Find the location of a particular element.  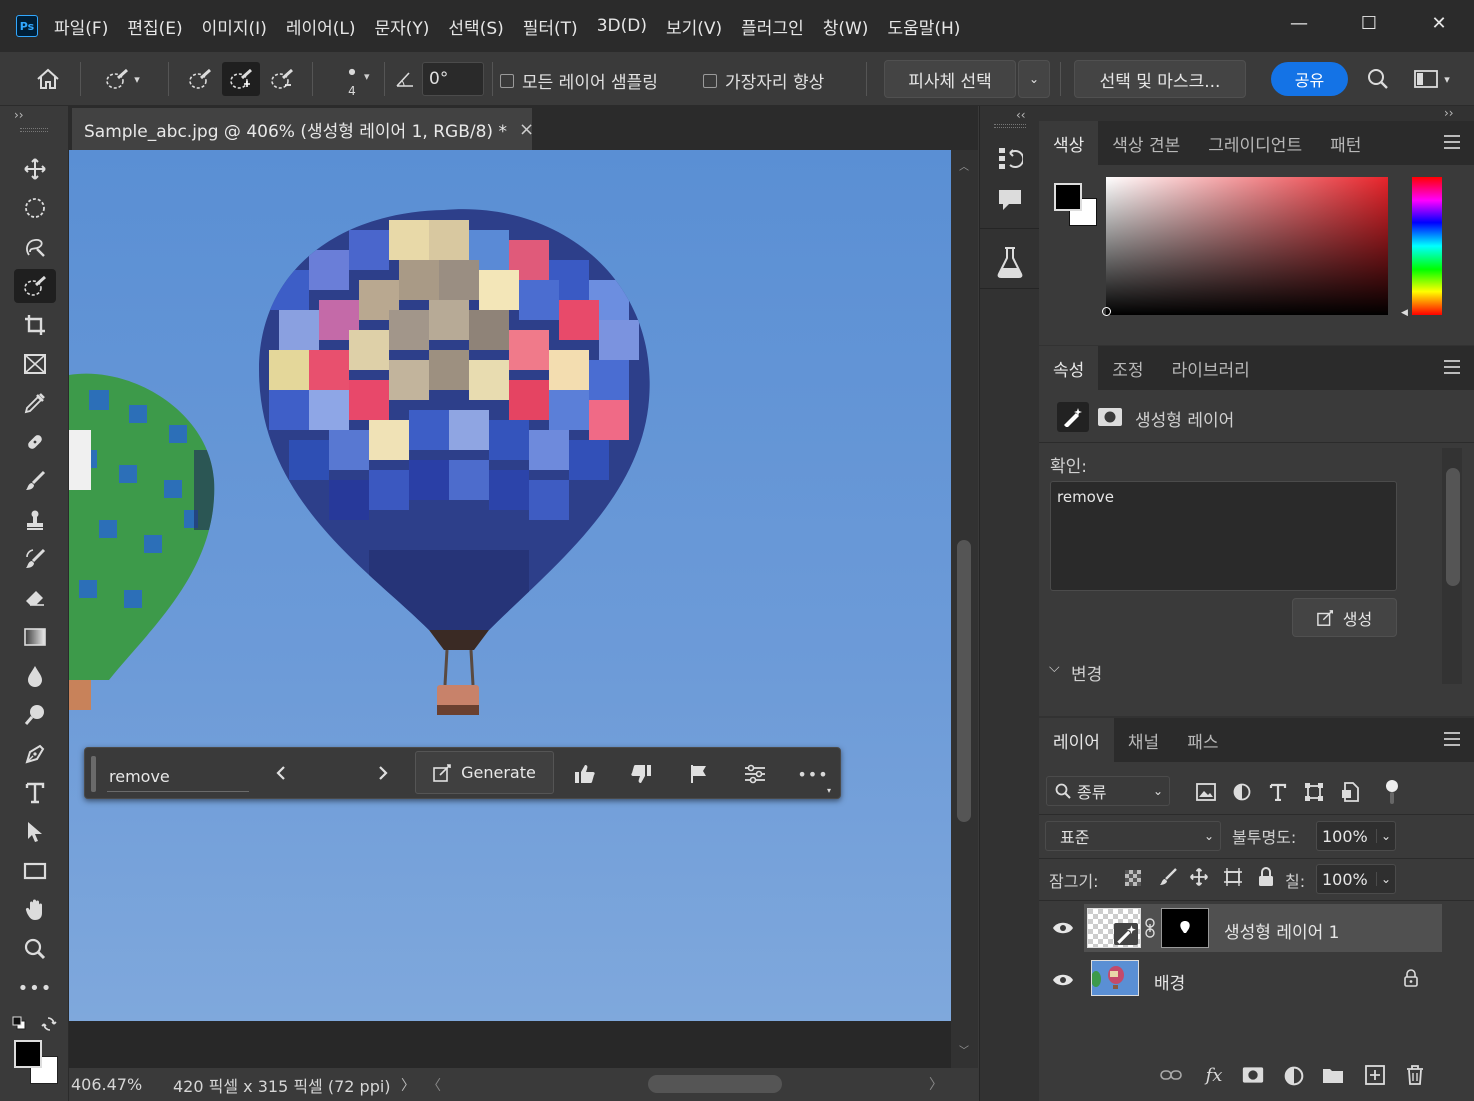

filter-shape-layers-icon is located at coordinates (1314, 792).